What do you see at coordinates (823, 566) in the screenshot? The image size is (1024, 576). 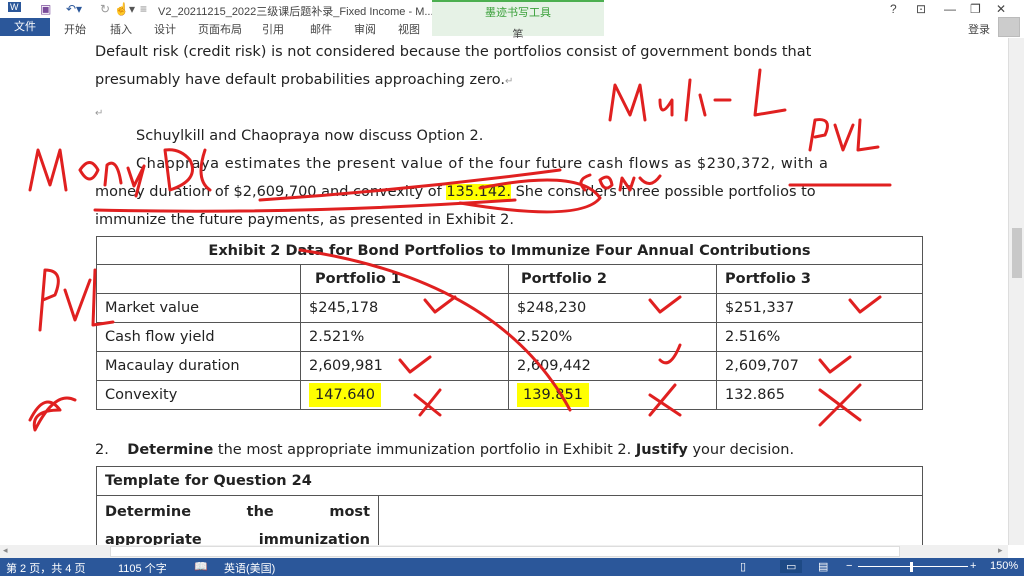 I see `web-layout-icon: ▤` at bounding box center [823, 566].